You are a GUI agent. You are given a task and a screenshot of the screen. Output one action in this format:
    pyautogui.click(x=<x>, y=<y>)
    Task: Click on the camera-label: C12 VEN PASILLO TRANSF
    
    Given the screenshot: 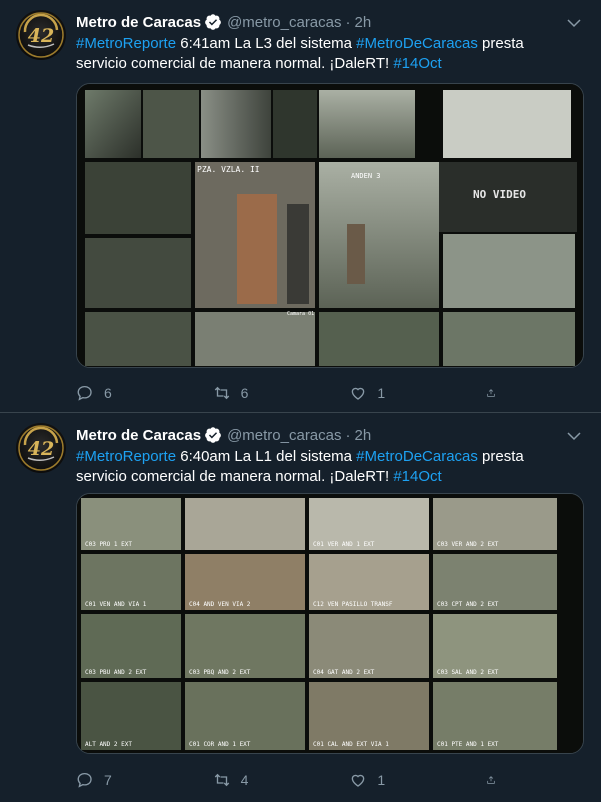 What is the action you would take?
    pyautogui.click(x=353, y=604)
    